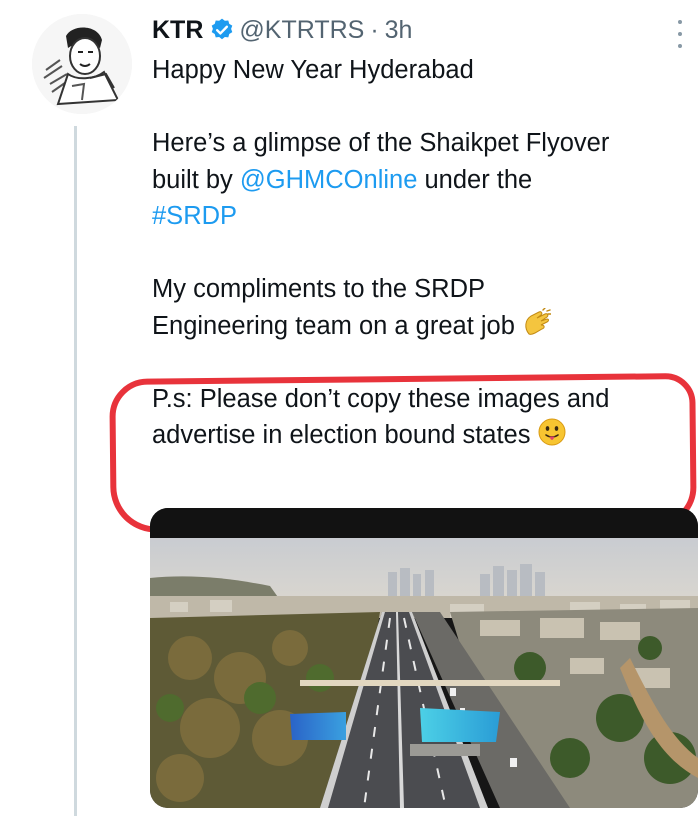 The image size is (700, 816). What do you see at coordinates (313, 70) in the screenshot?
I see `tweet-line: Happy New Year Hyderabad` at bounding box center [313, 70].